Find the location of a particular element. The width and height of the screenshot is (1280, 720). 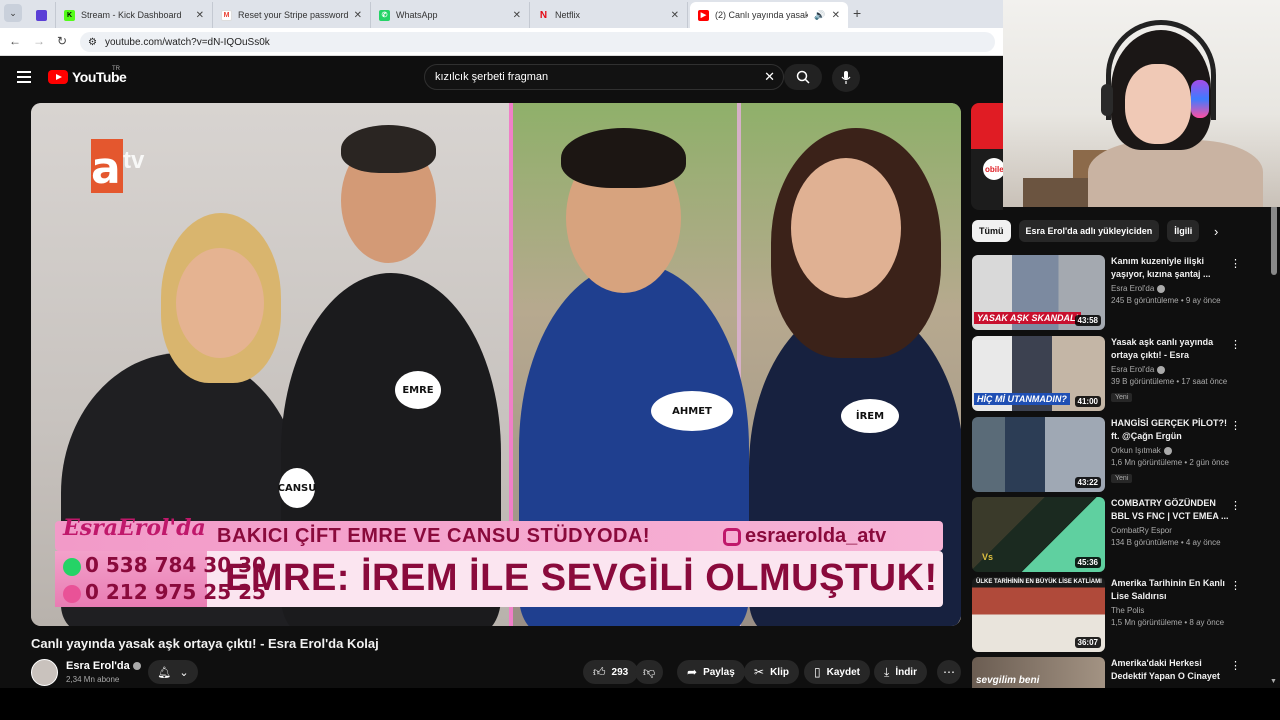

recommendation-channel: The Polis is located at coordinates (1170, 610).